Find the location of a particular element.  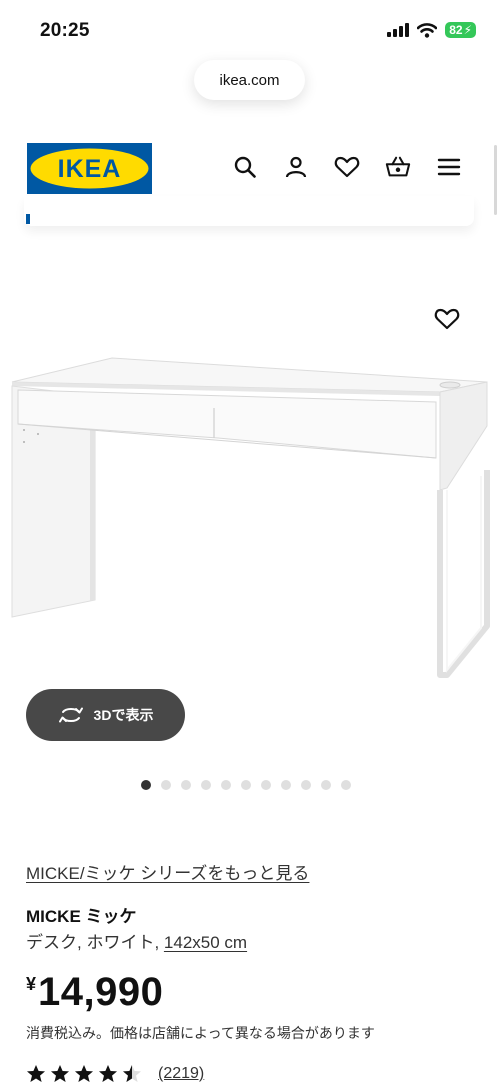

cart-button is located at coordinates (398, 167).